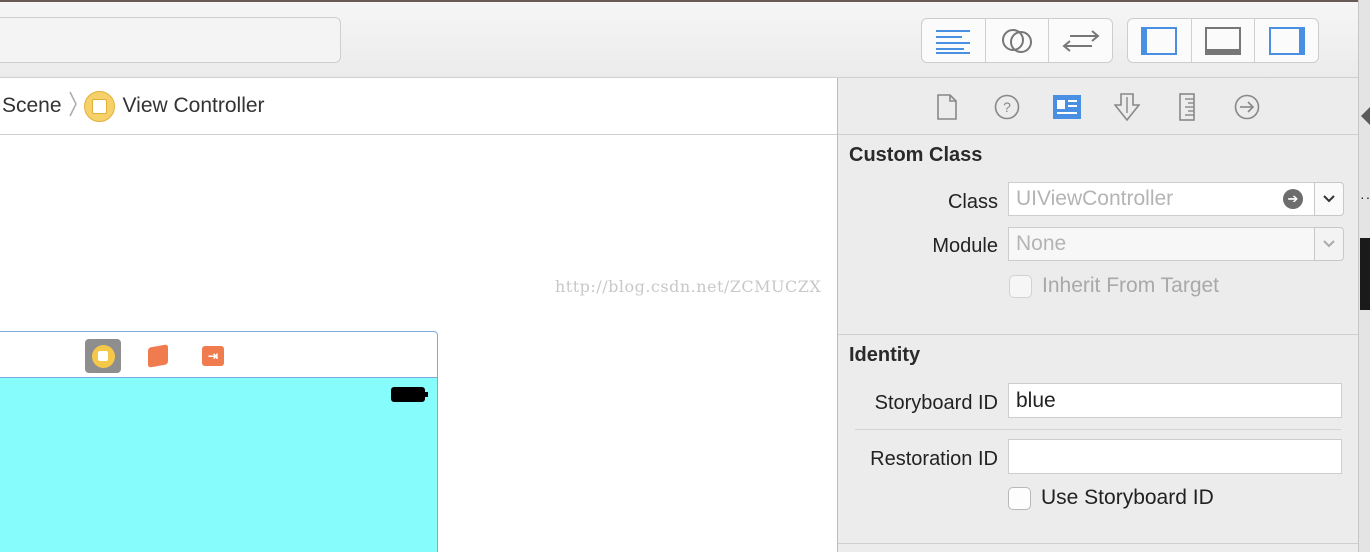 This screenshot has height=552, width=1370. I want to click on utilities-toggle-button, so click(1286, 40).